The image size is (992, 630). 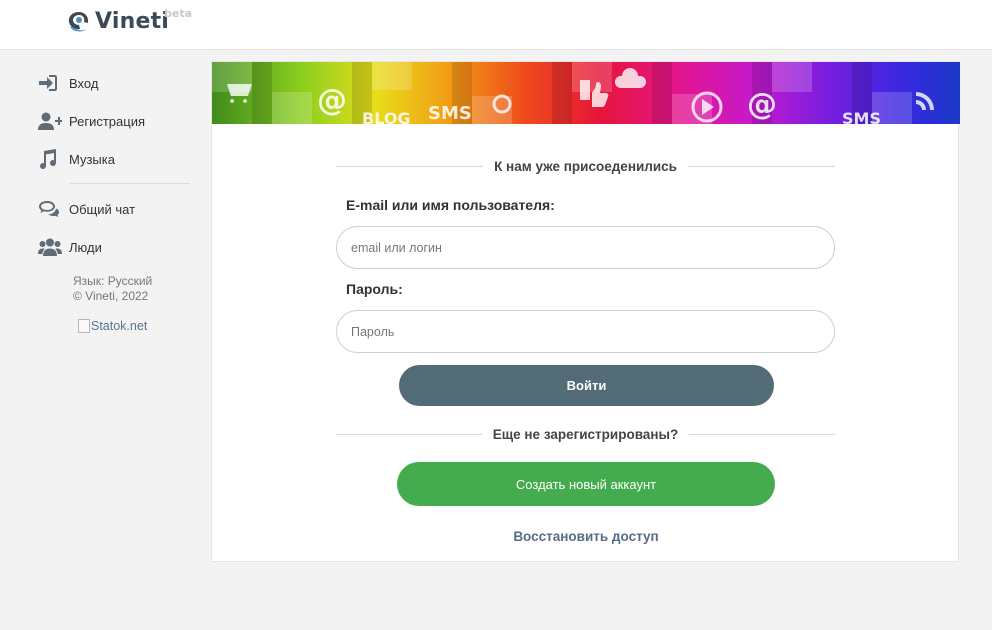 I want to click on joined-divider: К нам уже присоеденились, so click(x=586, y=166).